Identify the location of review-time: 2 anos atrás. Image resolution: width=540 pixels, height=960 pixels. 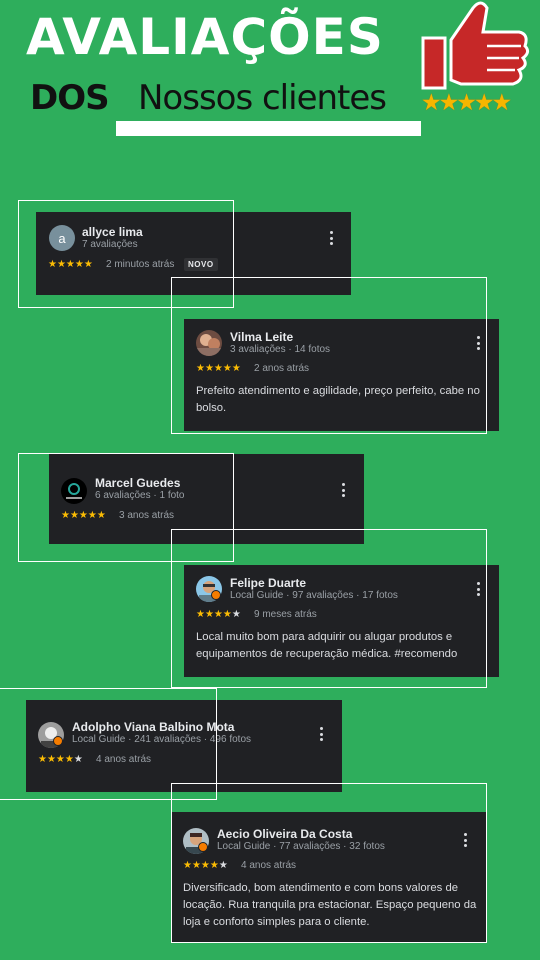
(282, 368).